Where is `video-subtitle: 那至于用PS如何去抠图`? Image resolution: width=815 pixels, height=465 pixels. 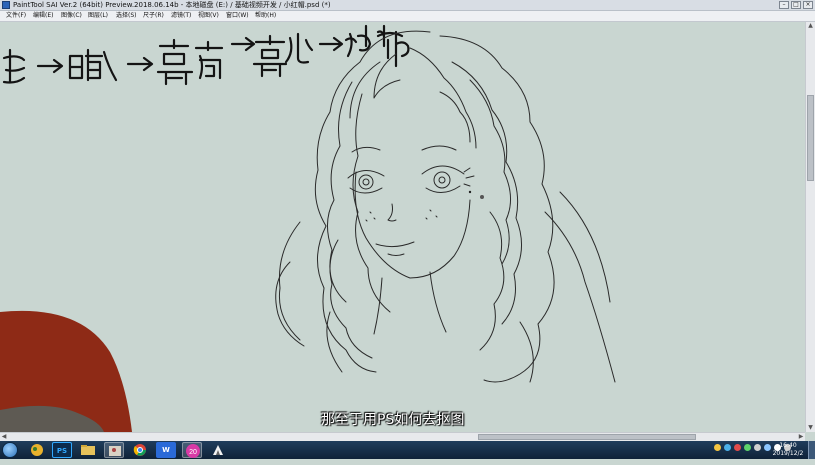
video-subtitle: 那至于用PS如何去抠图 is located at coordinates (393, 420).